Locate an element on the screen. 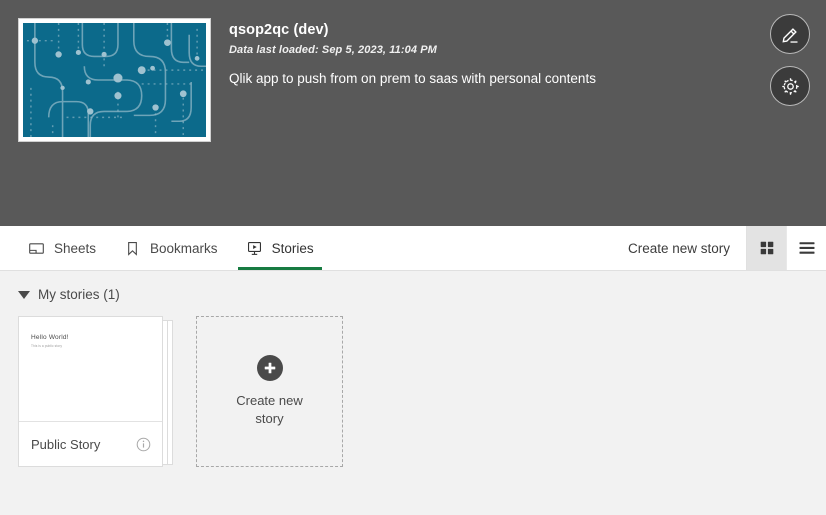 The image size is (826, 515). tabbar-actions: Create new story is located at coordinates (719, 248).